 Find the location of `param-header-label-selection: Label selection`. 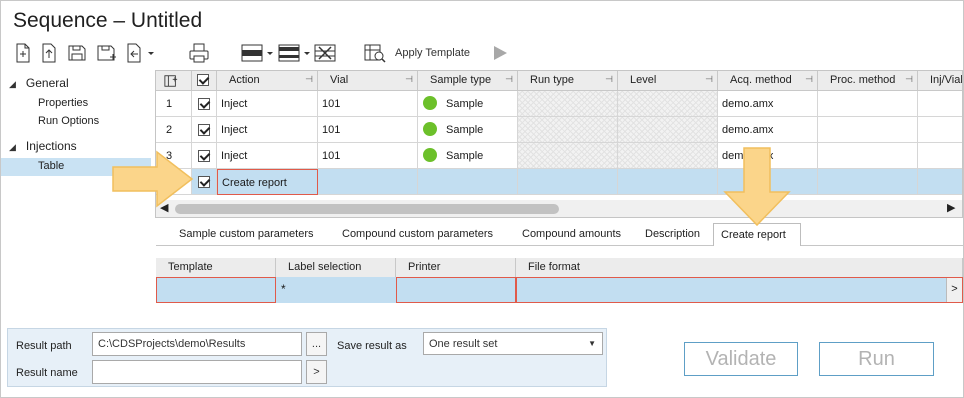

param-header-label-selection: Label selection is located at coordinates (336, 267).